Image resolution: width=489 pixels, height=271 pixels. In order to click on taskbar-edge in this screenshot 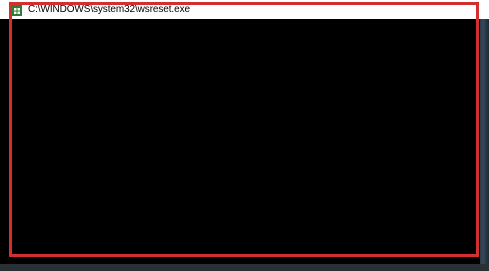, I will do `click(244, 267)`.